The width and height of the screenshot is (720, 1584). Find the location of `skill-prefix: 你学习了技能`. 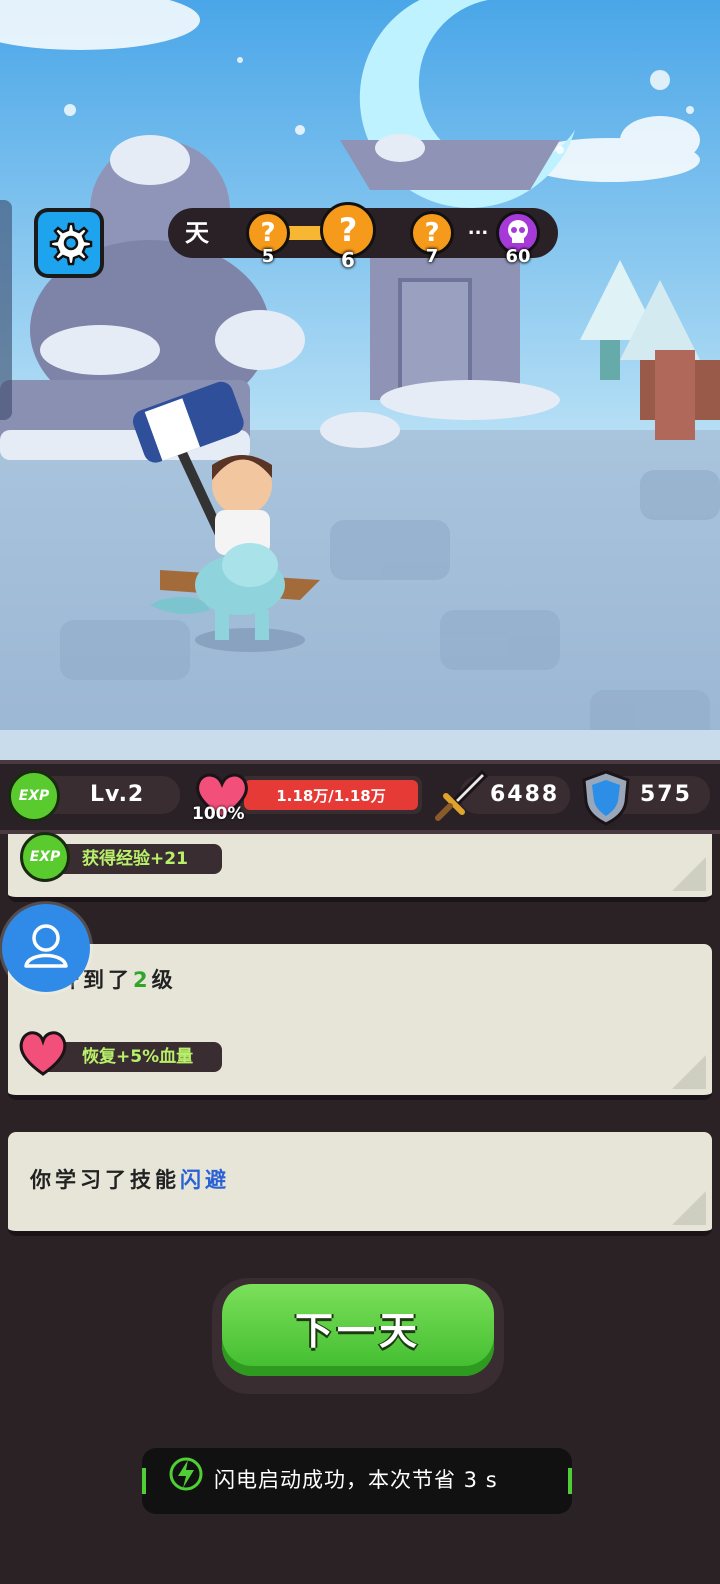

skill-prefix: 你学习了技能 is located at coordinates (105, 1180).